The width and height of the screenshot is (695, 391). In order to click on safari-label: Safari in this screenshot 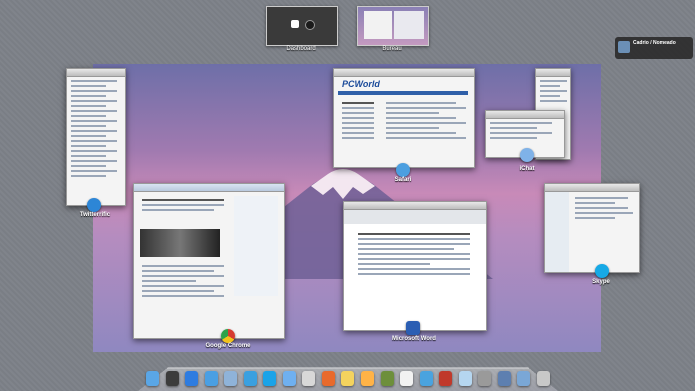, I will do `click(403, 180)`.